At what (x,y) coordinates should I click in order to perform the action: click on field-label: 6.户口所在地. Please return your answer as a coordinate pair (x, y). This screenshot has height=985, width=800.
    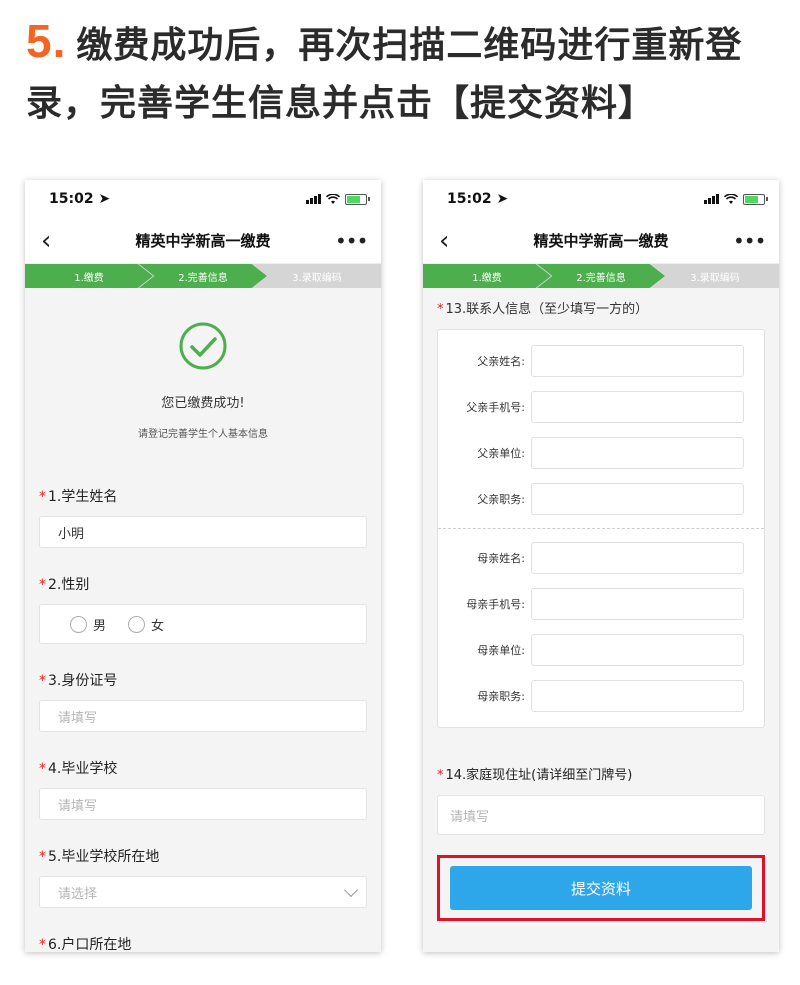
    Looking at the image, I should click on (90, 944).